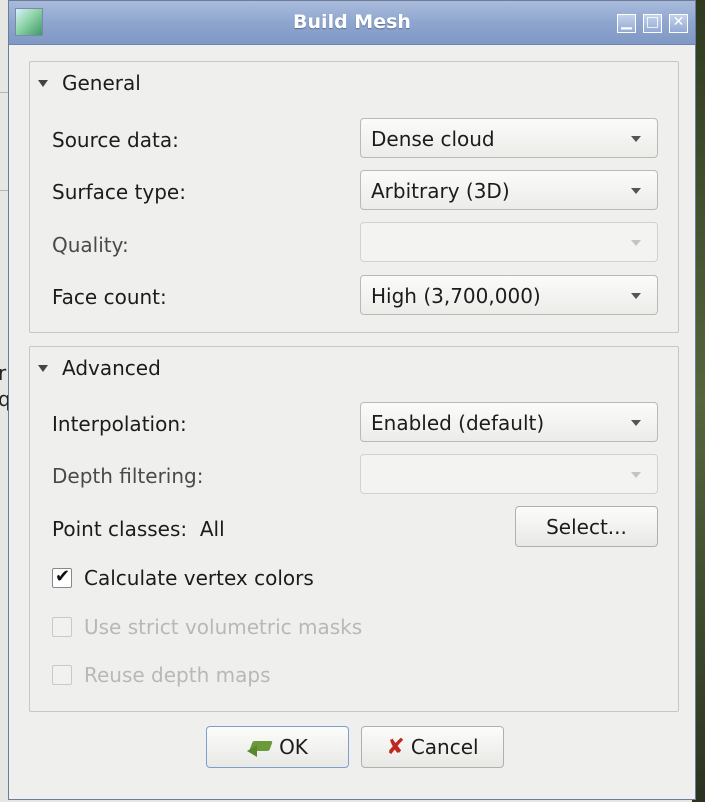  I want to click on minimize-icon: ▁, so click(626, 22).